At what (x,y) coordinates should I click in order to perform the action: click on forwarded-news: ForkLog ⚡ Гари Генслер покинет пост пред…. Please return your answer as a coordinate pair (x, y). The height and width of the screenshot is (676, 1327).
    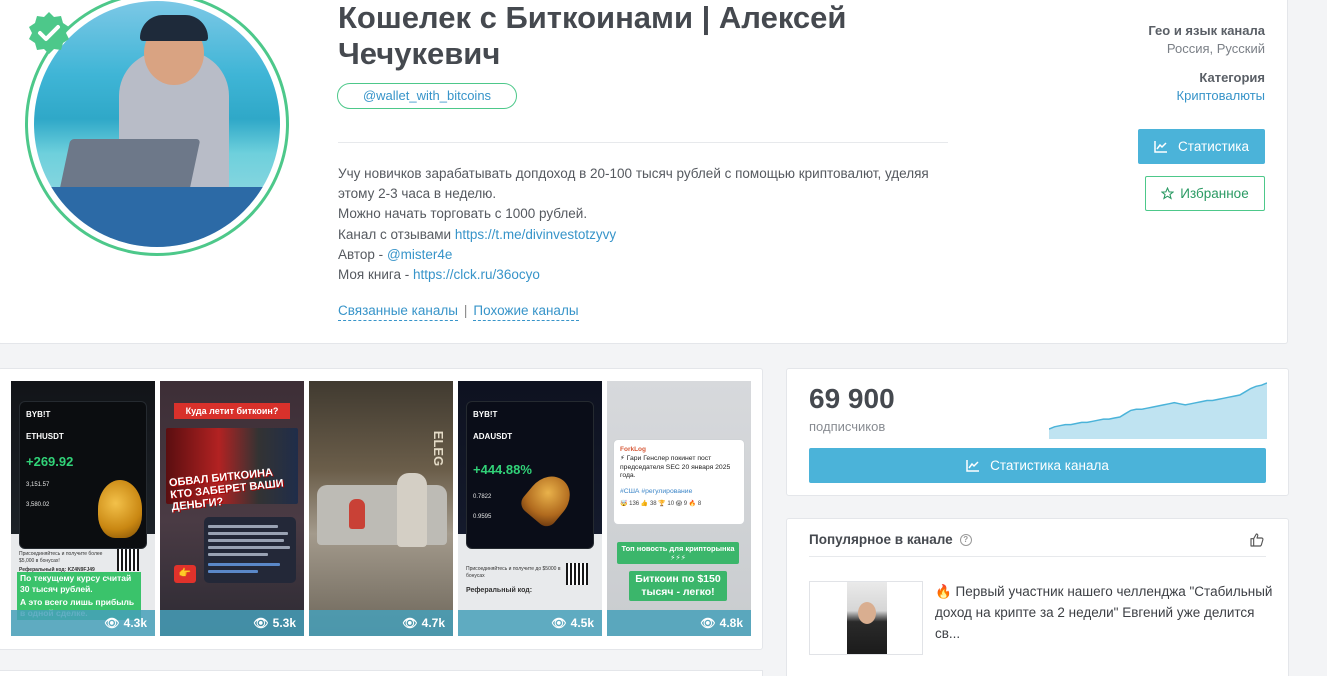
    Looking at the image, I should click on (679, 482).